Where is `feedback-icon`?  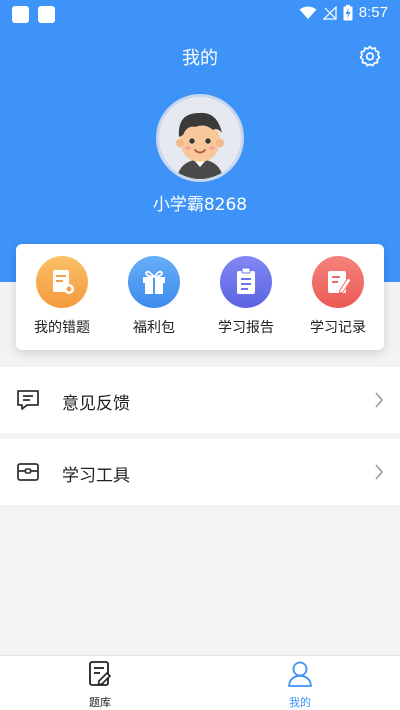 feedback-icon is located at coordinates (28, 400).